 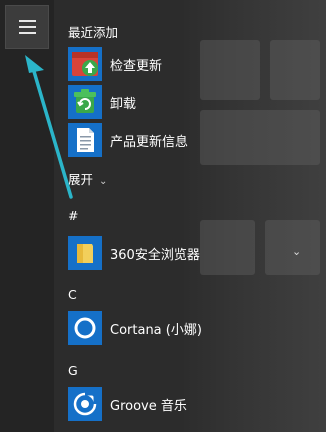 I want to click on app-label: 卸载, so click(x=123, y=104).